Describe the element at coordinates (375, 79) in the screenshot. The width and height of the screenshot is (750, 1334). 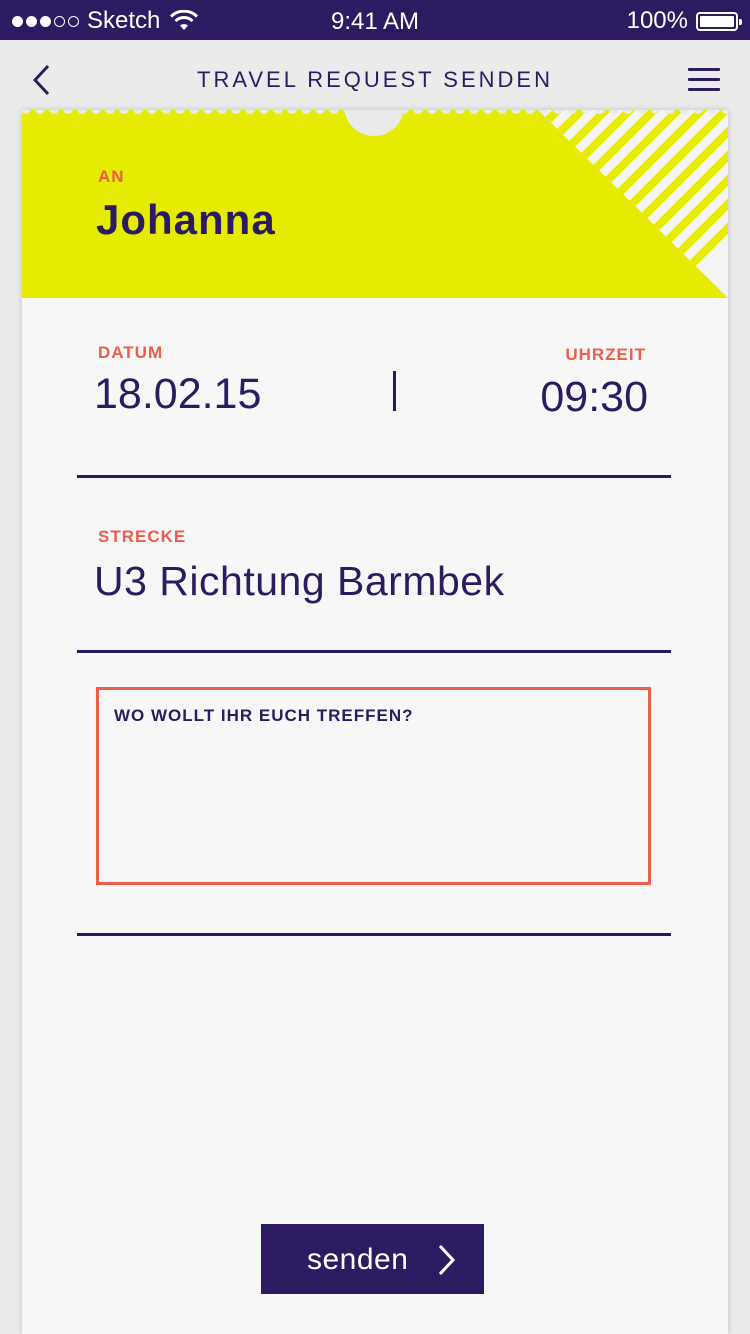
I see `page-title: TRAVEL REQUEST SENDEN` at that location.